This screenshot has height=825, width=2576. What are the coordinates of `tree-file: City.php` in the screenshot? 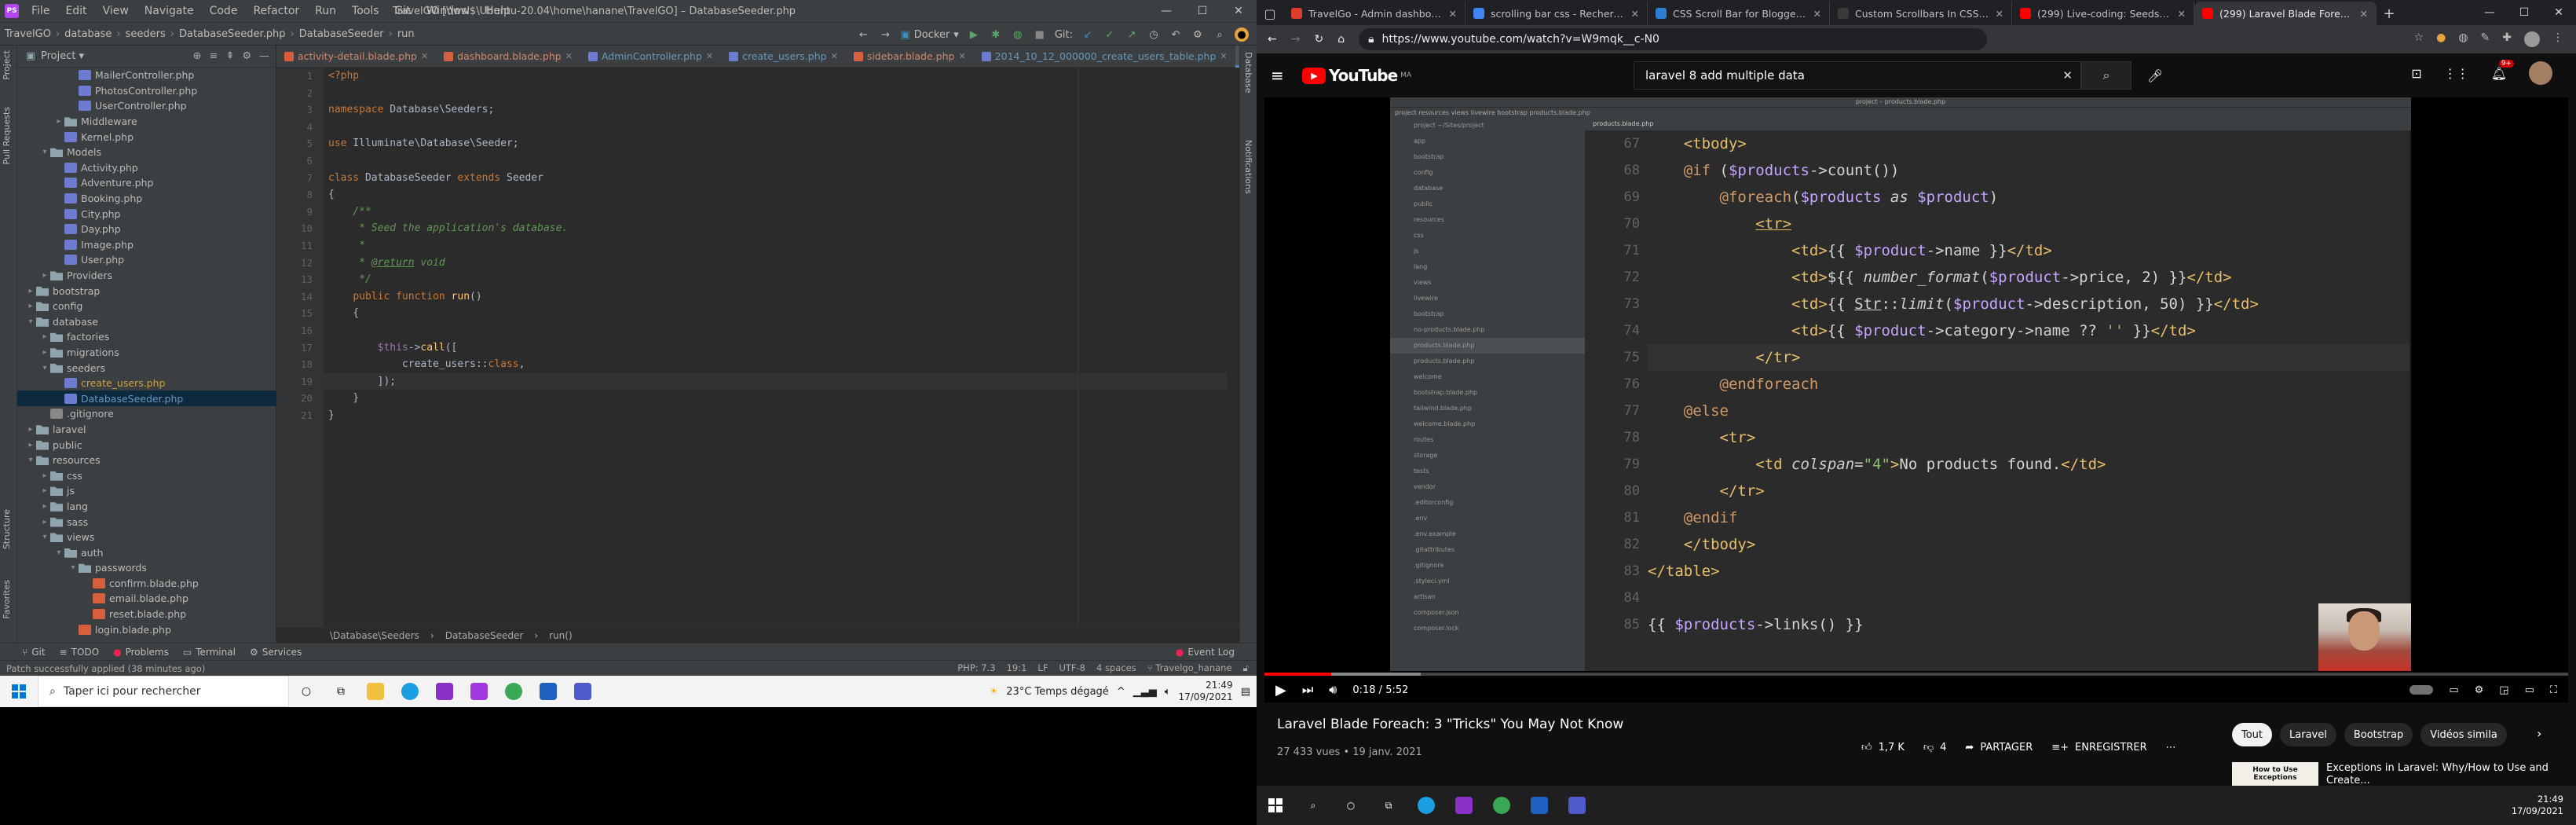 It's located at (146, 214).